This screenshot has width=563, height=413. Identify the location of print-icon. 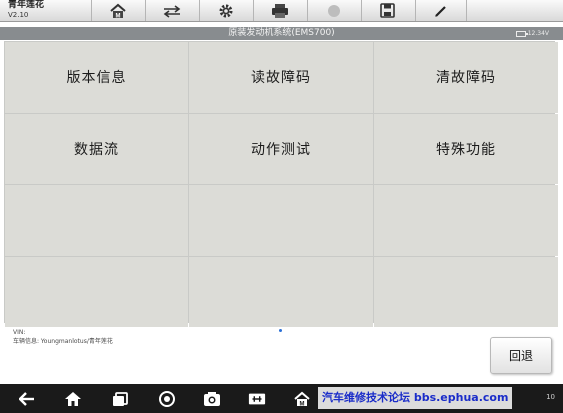
(279, 10).